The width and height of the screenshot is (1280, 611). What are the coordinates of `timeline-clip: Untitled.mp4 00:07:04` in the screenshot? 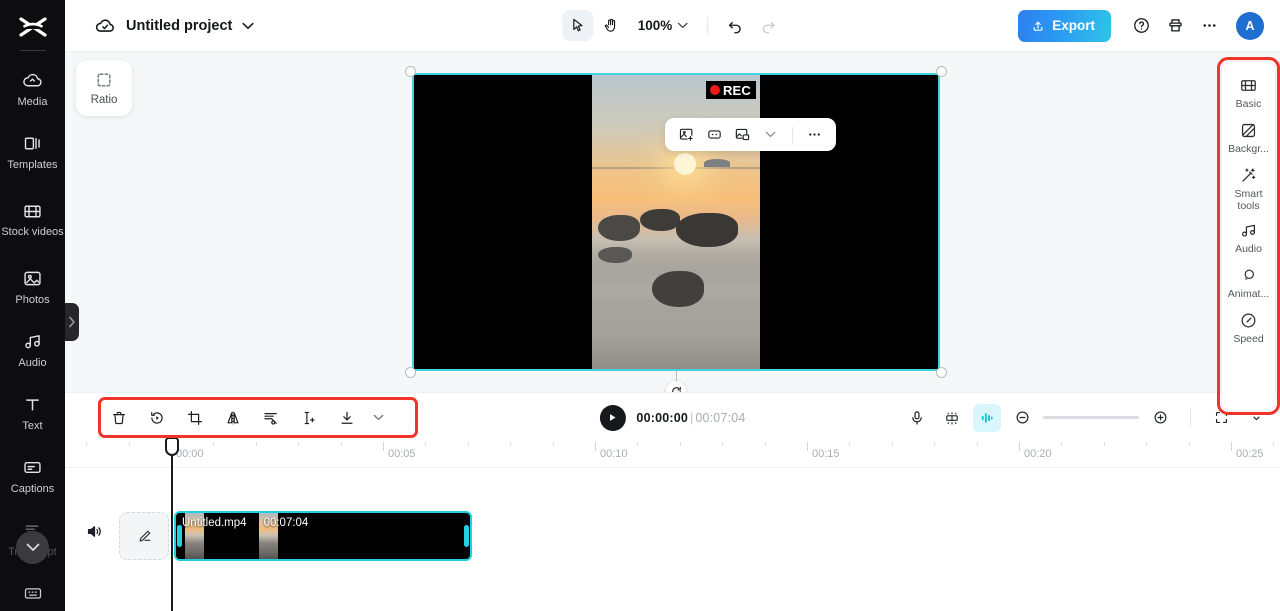 It's located at (323, 536).